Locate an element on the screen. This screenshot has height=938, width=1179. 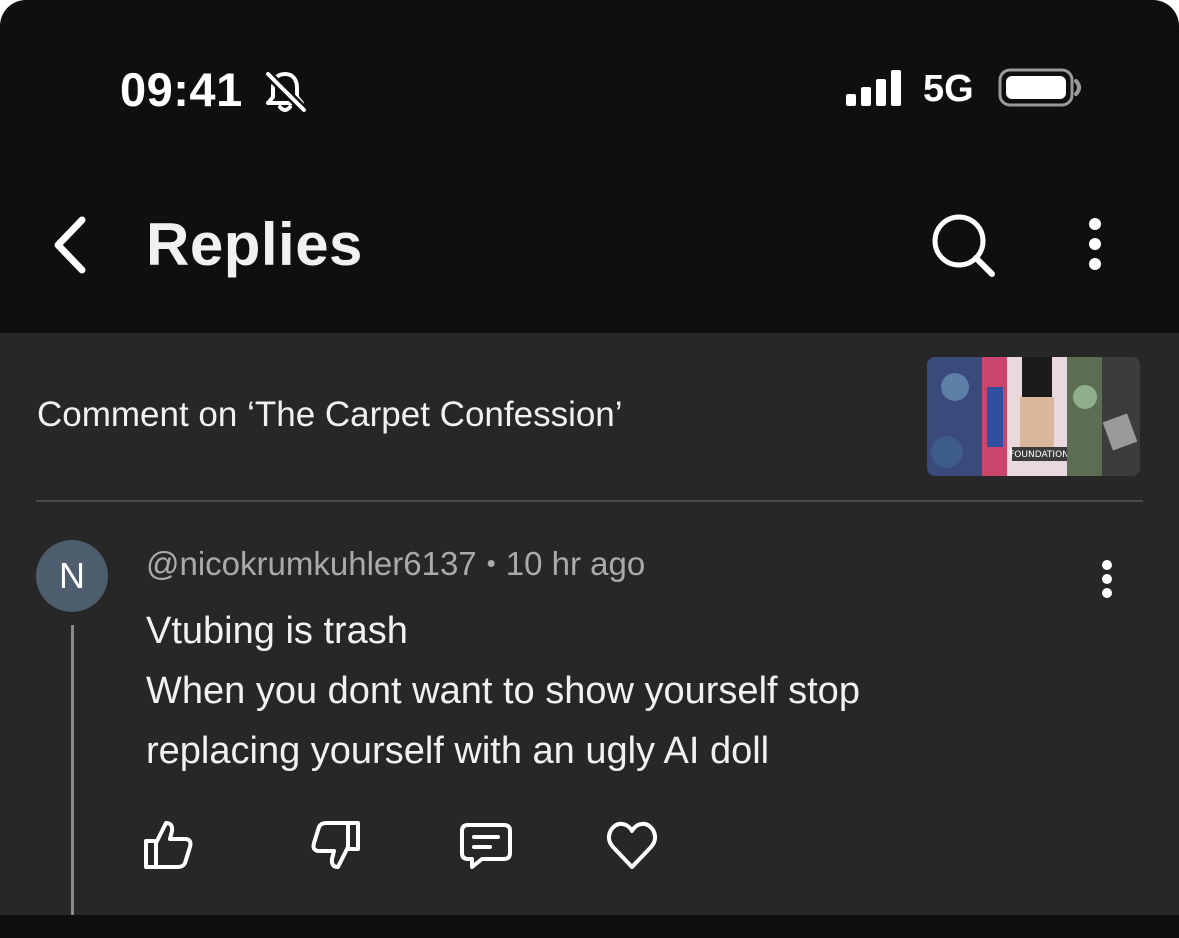
status-time: 09:41 is located at coordinates (181, 89).